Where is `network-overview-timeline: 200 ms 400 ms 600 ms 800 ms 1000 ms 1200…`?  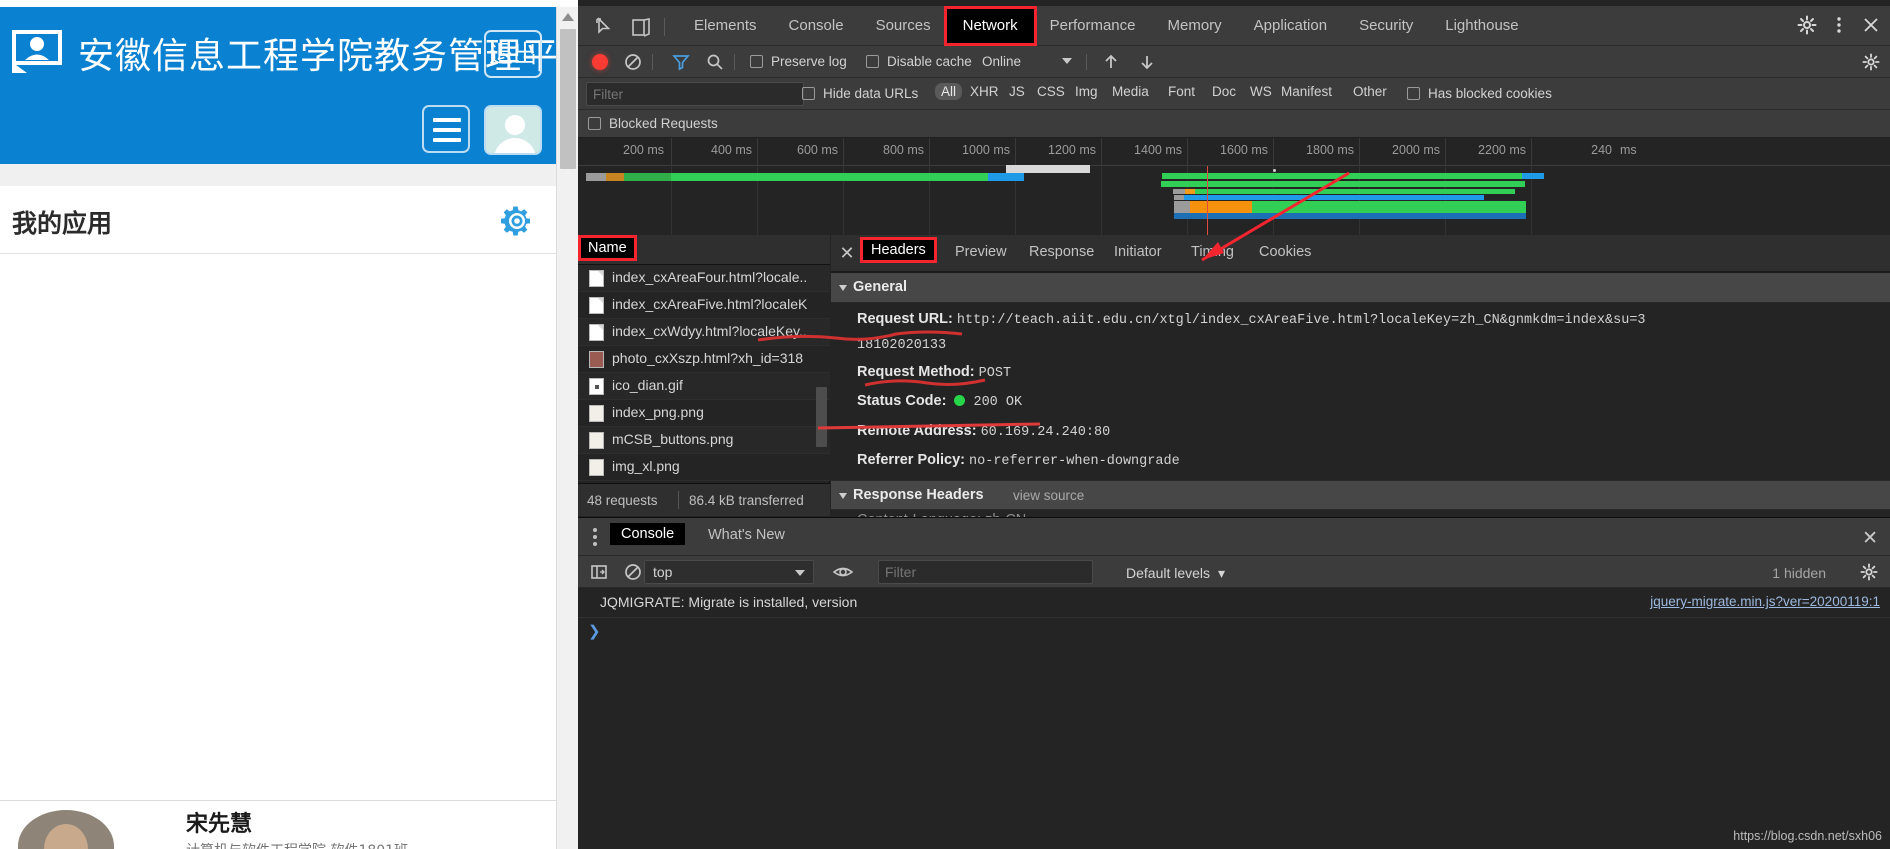 network-overview-timeline: 200 ms 400 ms 600 ms 800 ms 1000 ms 1200… is located at coordinates (1234, 186).